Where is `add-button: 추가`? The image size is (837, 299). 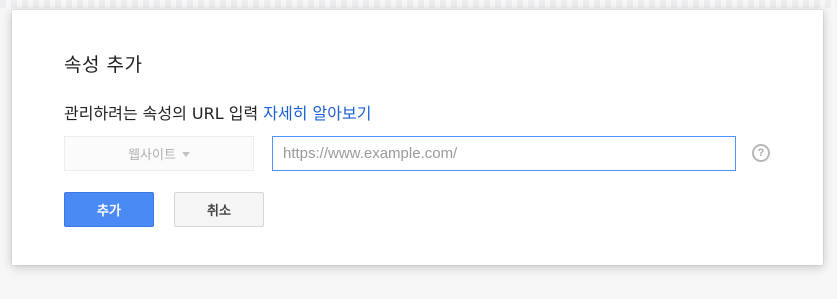 add-button: 추가 is located at coordinates (109, 209).